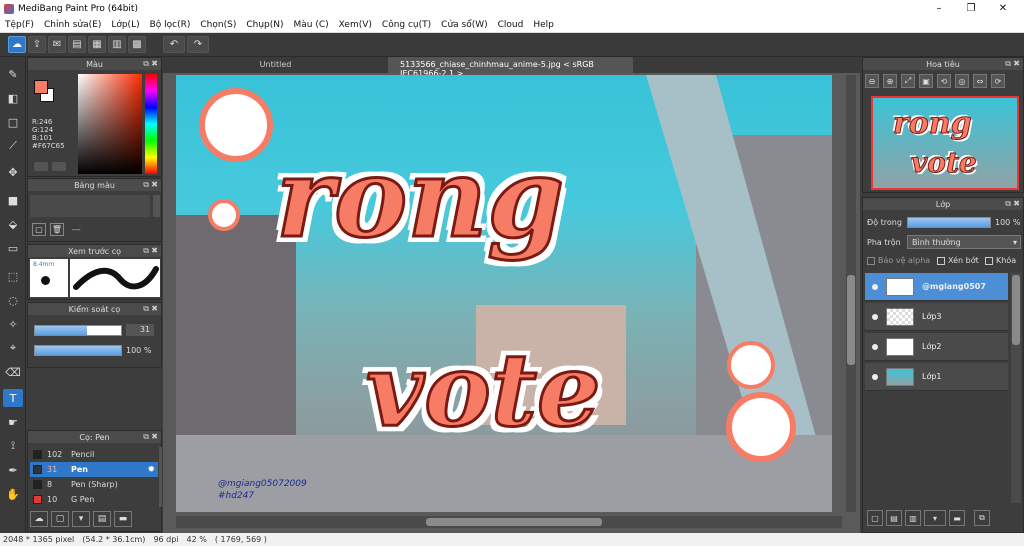 The width and height of the screenshot is (1024, 546). I want to click on actual-size-icon: ▣, so click(926, 81).